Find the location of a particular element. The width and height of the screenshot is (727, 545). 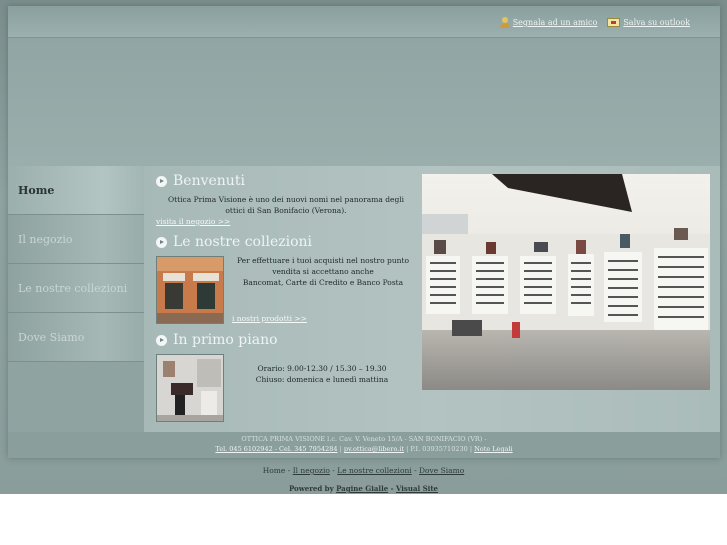

pagine-gialle-link: Pagine Gialle is located at coordinates (362, 488).